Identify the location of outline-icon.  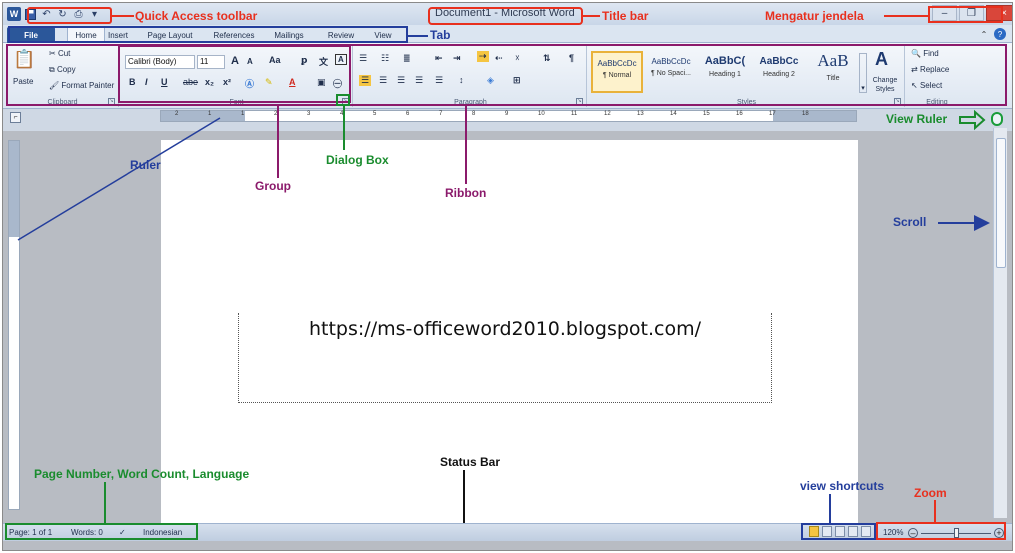
(853, 531).